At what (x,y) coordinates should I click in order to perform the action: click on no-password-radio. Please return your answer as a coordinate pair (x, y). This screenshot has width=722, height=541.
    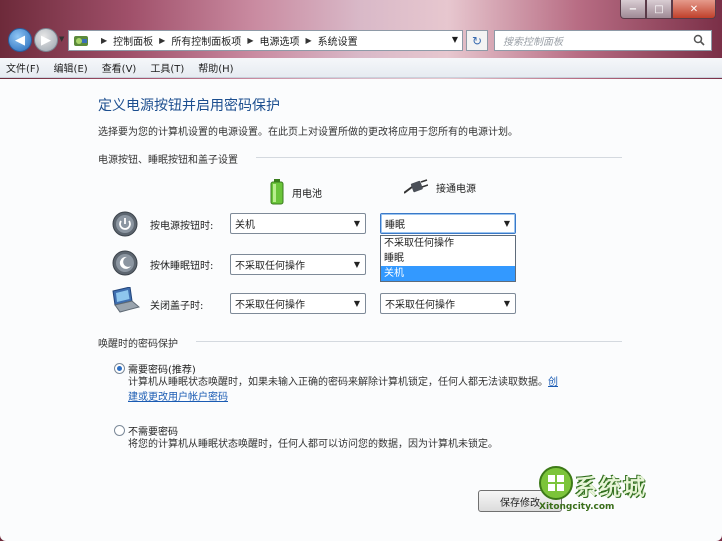
    Looking at the image, I should click on (119, 430).